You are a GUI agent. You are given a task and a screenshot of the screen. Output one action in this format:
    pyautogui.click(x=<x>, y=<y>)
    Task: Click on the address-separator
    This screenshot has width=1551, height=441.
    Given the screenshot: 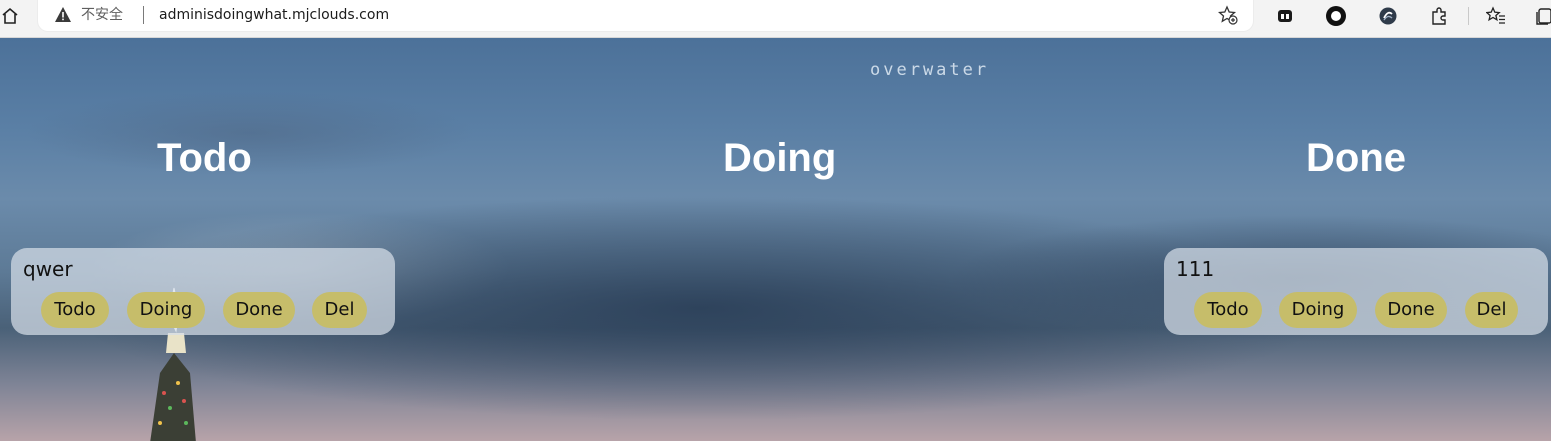 What is the action you would take?
    pyautogui.click(x=143, y=15)
    